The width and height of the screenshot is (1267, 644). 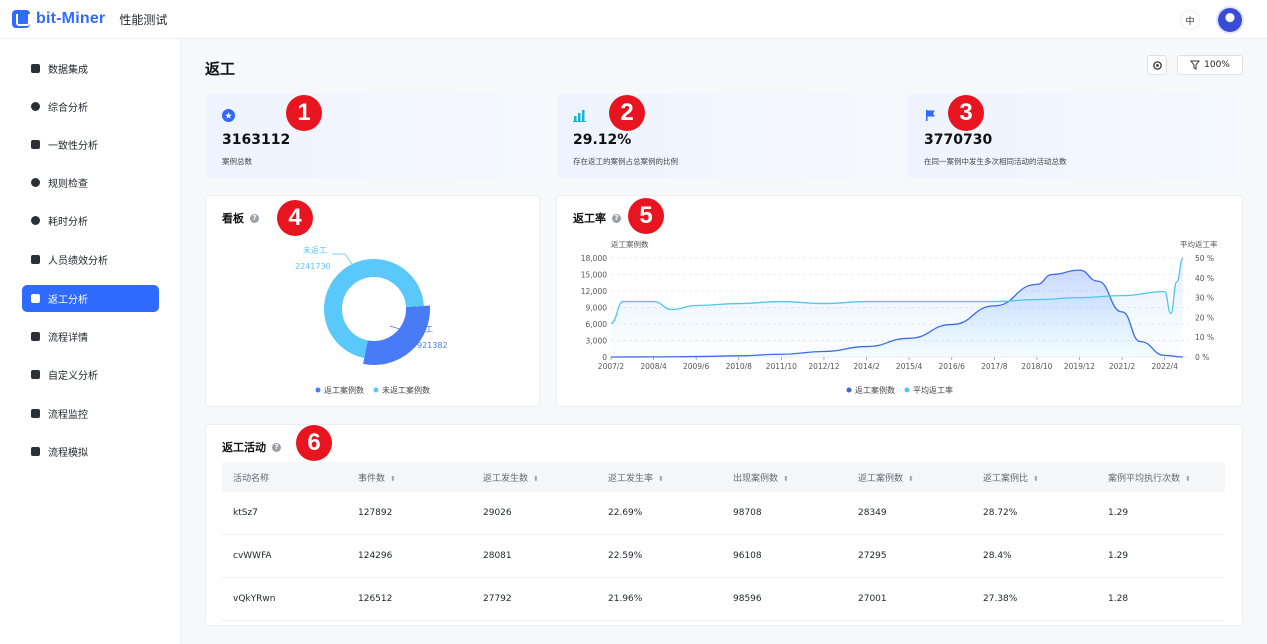 What do you see at coordinates (90, 451) in the screenshot?
I see `sidebar-item-flow-simulation: 流程模拟` at bounding box center [90, 451].